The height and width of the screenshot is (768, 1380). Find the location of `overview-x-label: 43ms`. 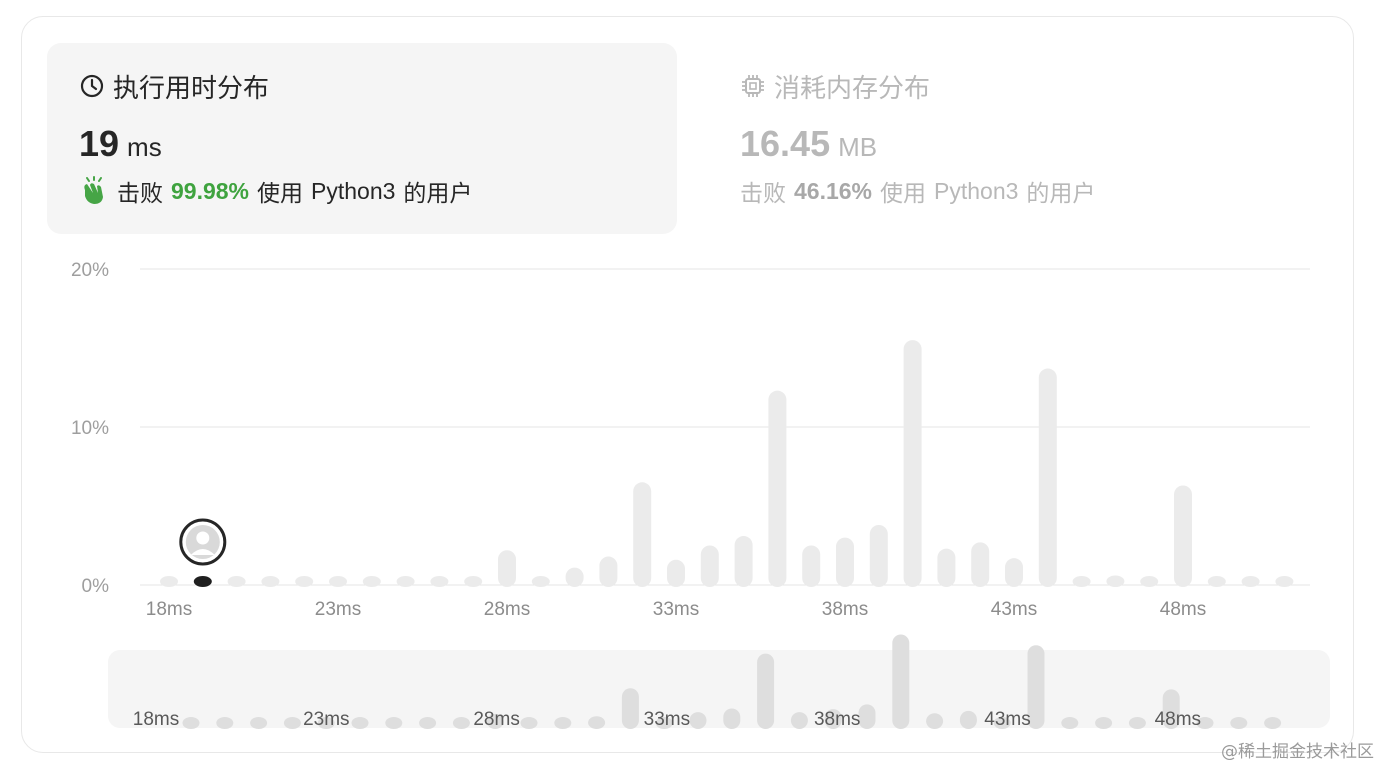

overview-x-label: 43ms is located at coordinates (1007, 719).